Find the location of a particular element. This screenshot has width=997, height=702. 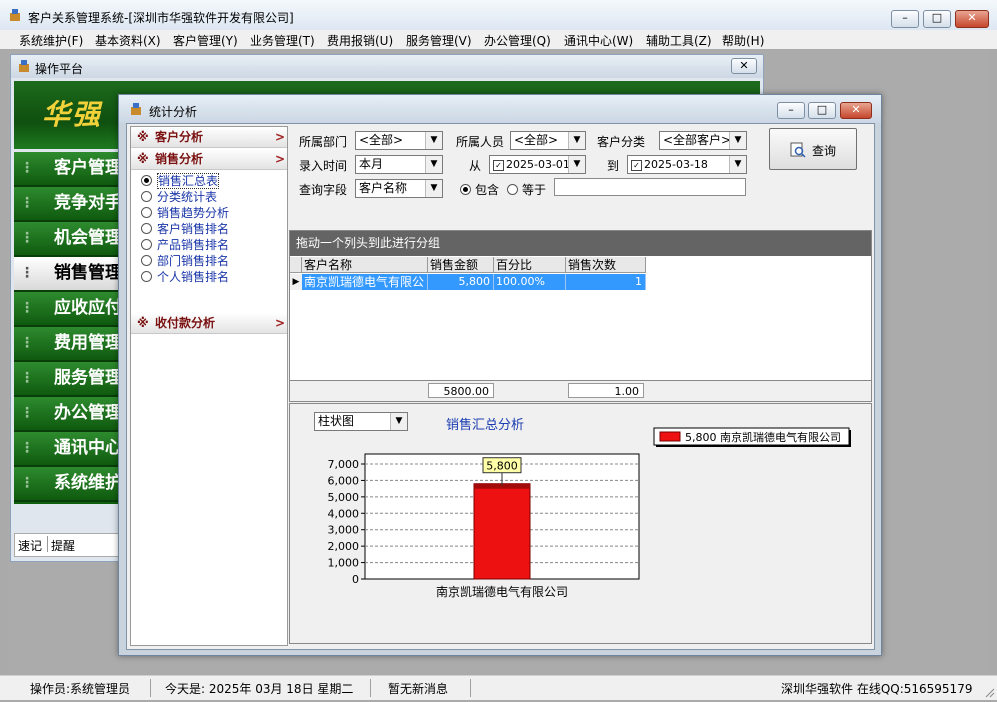

nav-receivable: ⋮ 应收应付 is located at coordinates (73, 309).